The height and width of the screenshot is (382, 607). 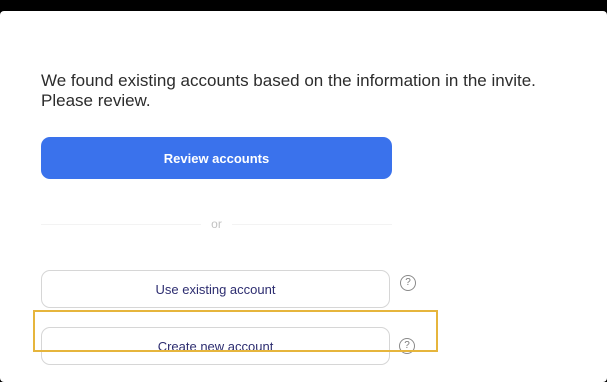 I want to click on divider-label: or, so click(x=216, y=224).